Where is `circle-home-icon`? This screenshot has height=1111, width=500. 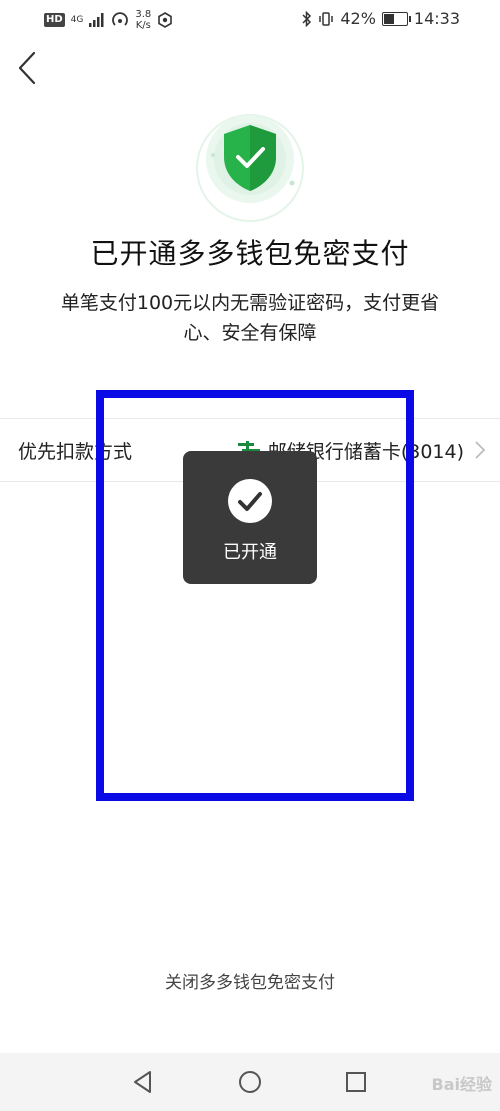 circle-home-icon is located at coordinates (250, 1082).